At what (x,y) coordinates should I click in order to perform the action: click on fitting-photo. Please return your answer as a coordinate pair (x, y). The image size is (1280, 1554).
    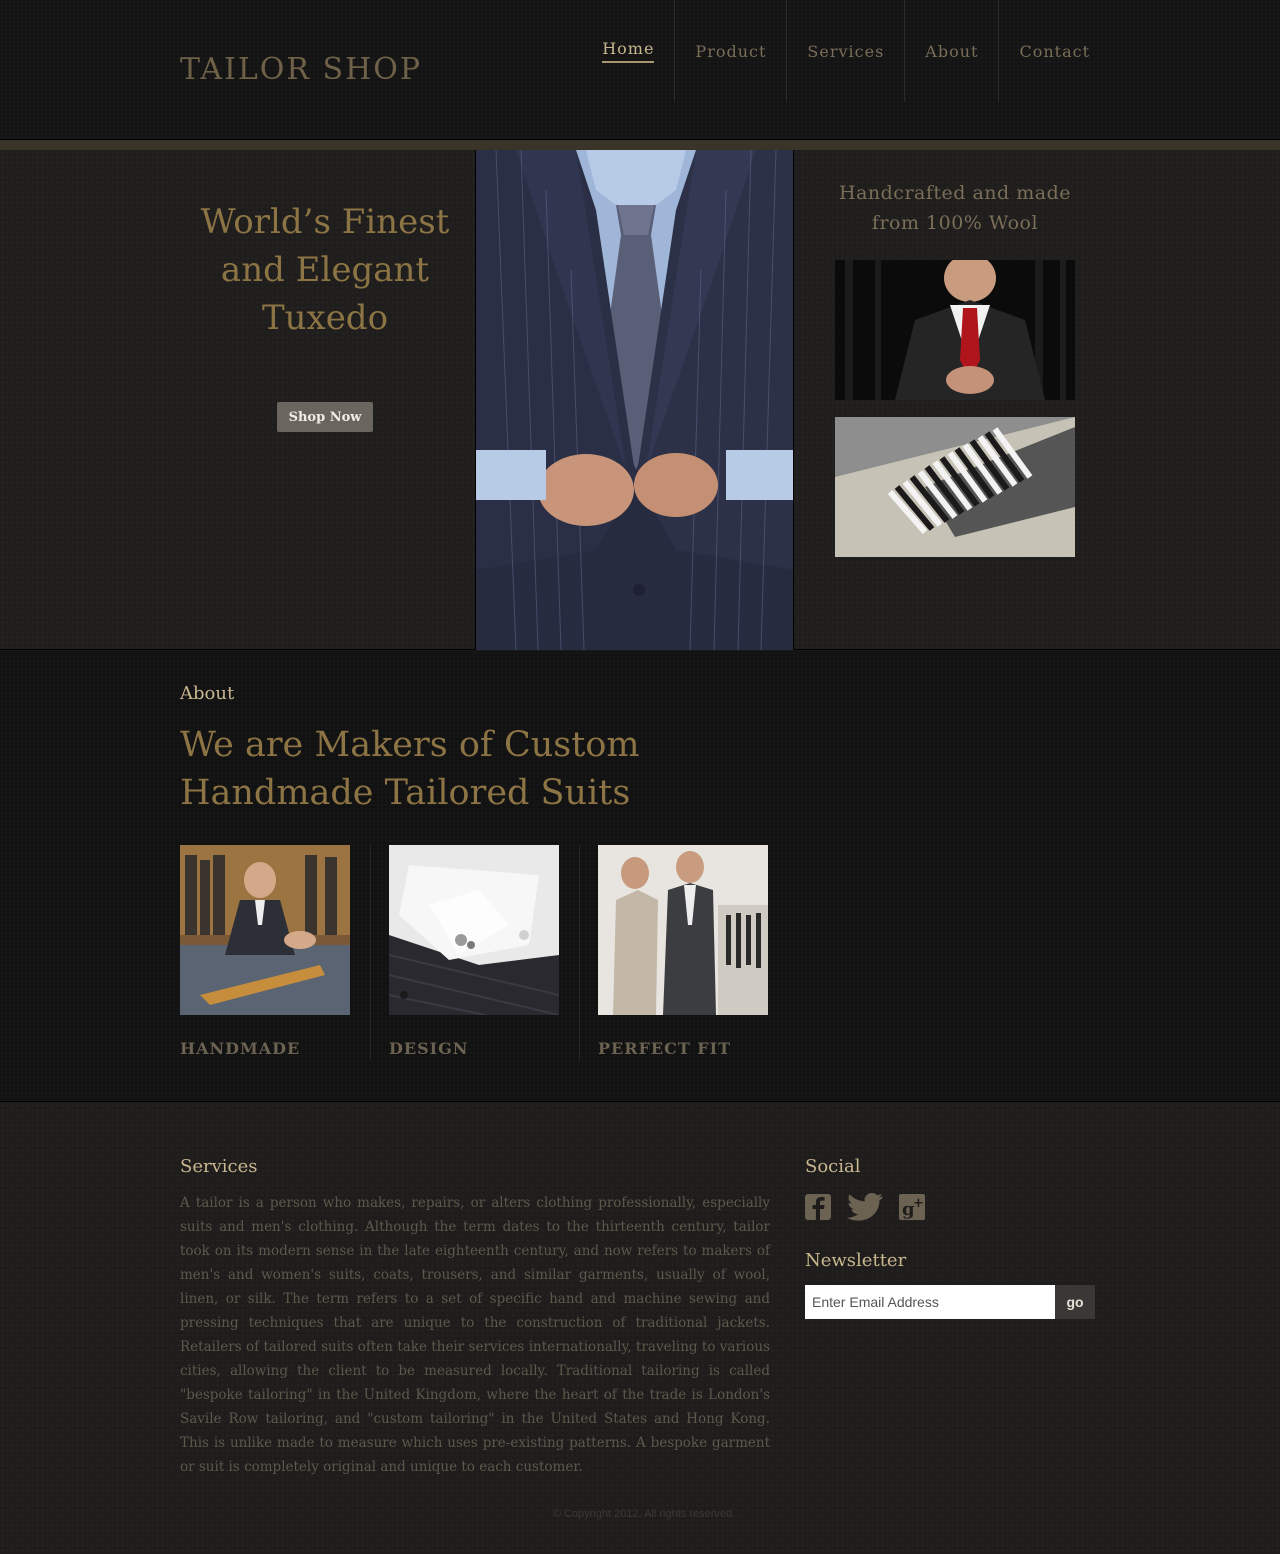
    Looking at the image, I should click on (683, 930).